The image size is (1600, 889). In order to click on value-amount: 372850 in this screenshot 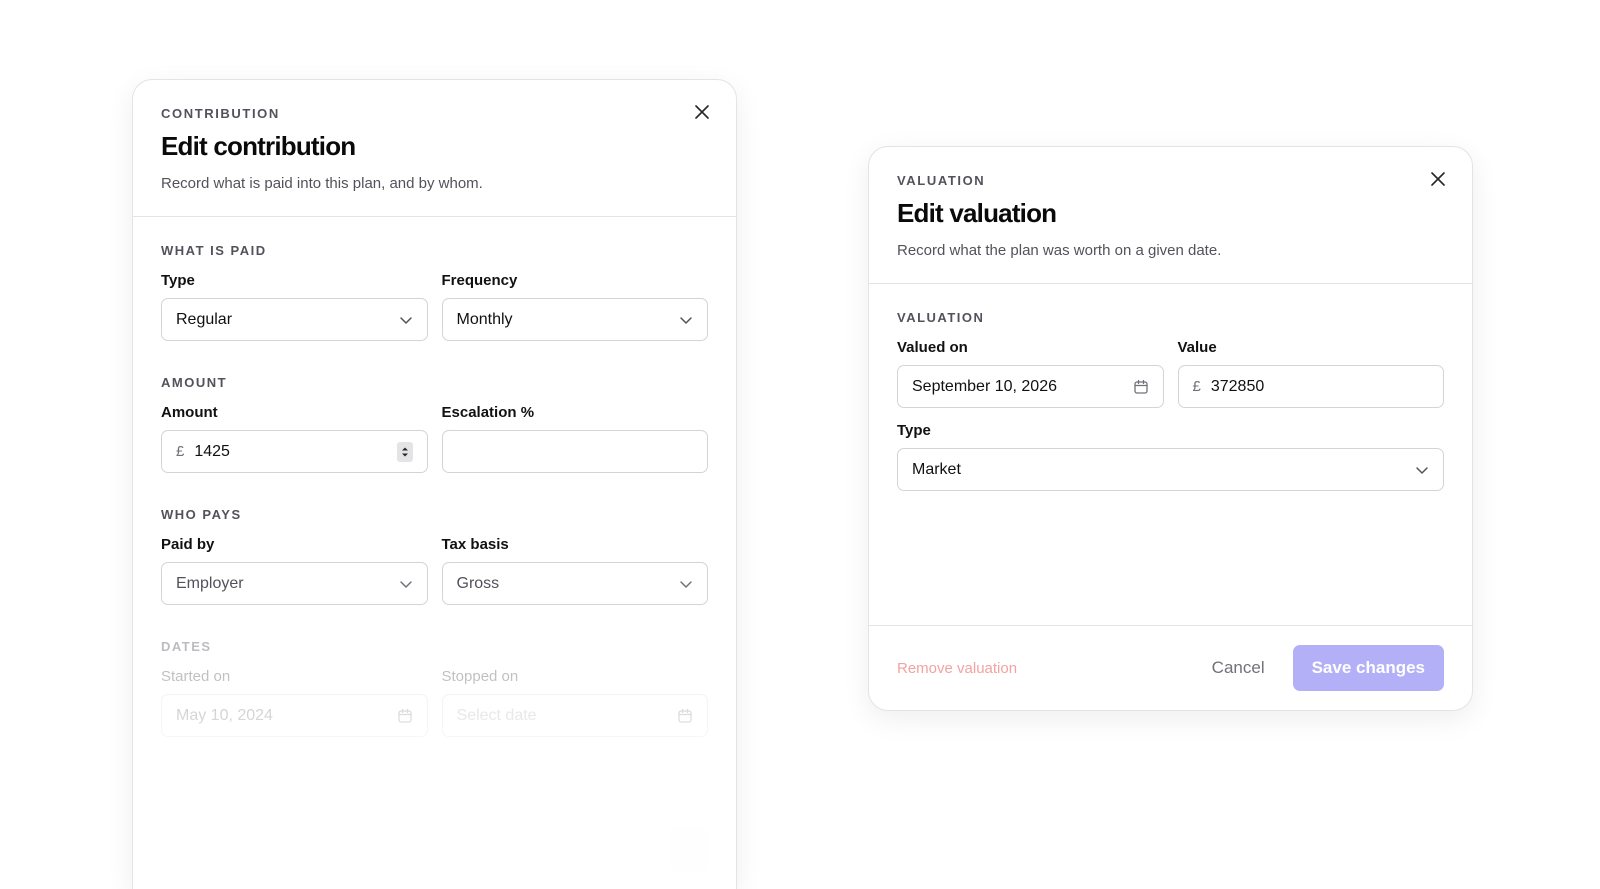, I will do `click(1237, 386)`.